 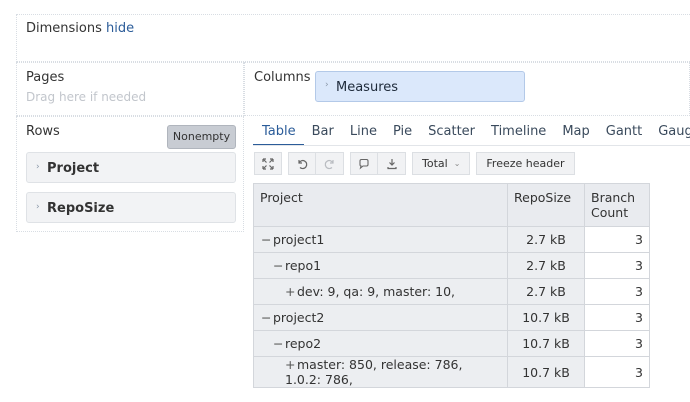 What do you see at coordinates (380, 317) in the screenshot?
I see `row-header-cell: − project2` at bounding box center [380, 317].